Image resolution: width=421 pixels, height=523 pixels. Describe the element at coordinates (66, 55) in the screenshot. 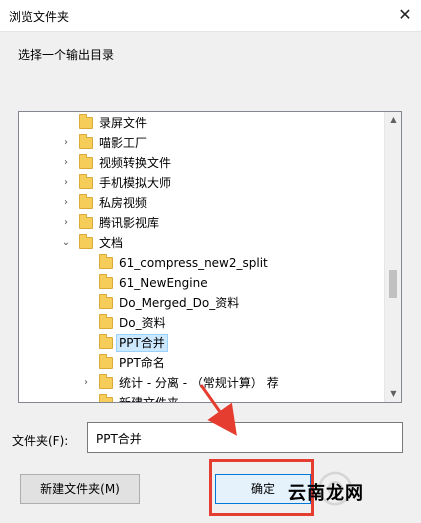

I see `dialog-prompt: 选择一个输出目录` at that location.